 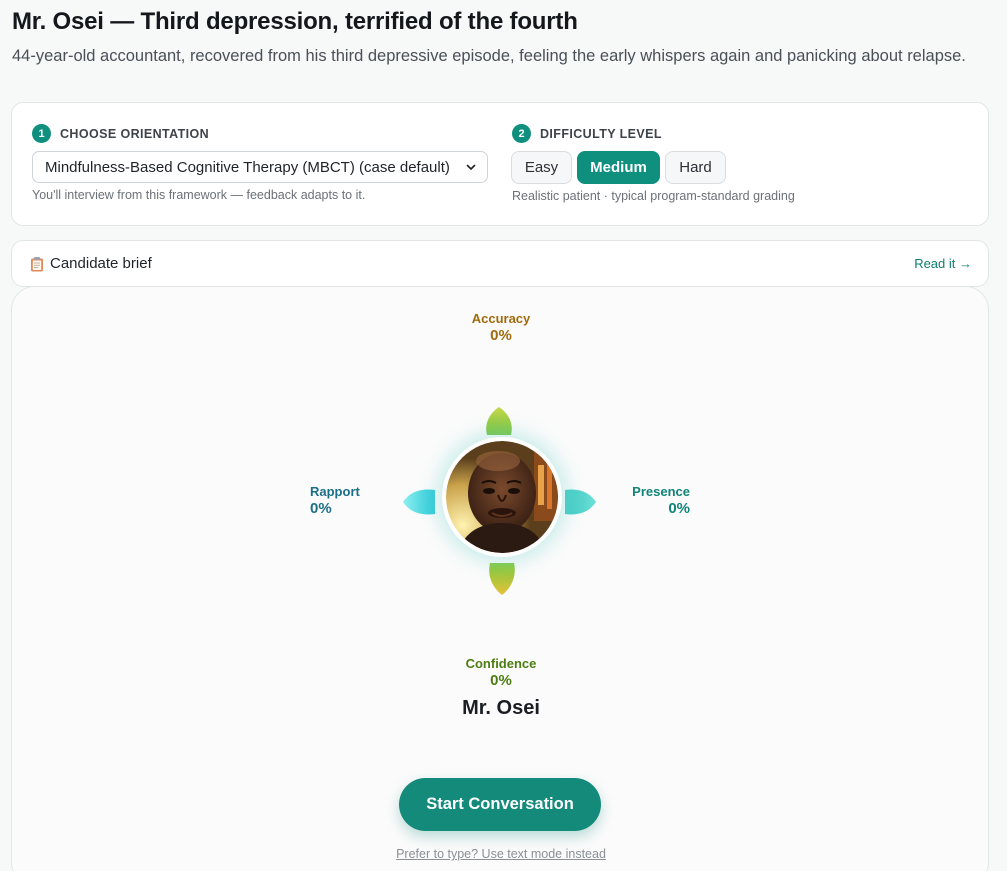 I want to click on text-mode-link: Prefer to type? Use text mode instead, so click(x=501, y=854).